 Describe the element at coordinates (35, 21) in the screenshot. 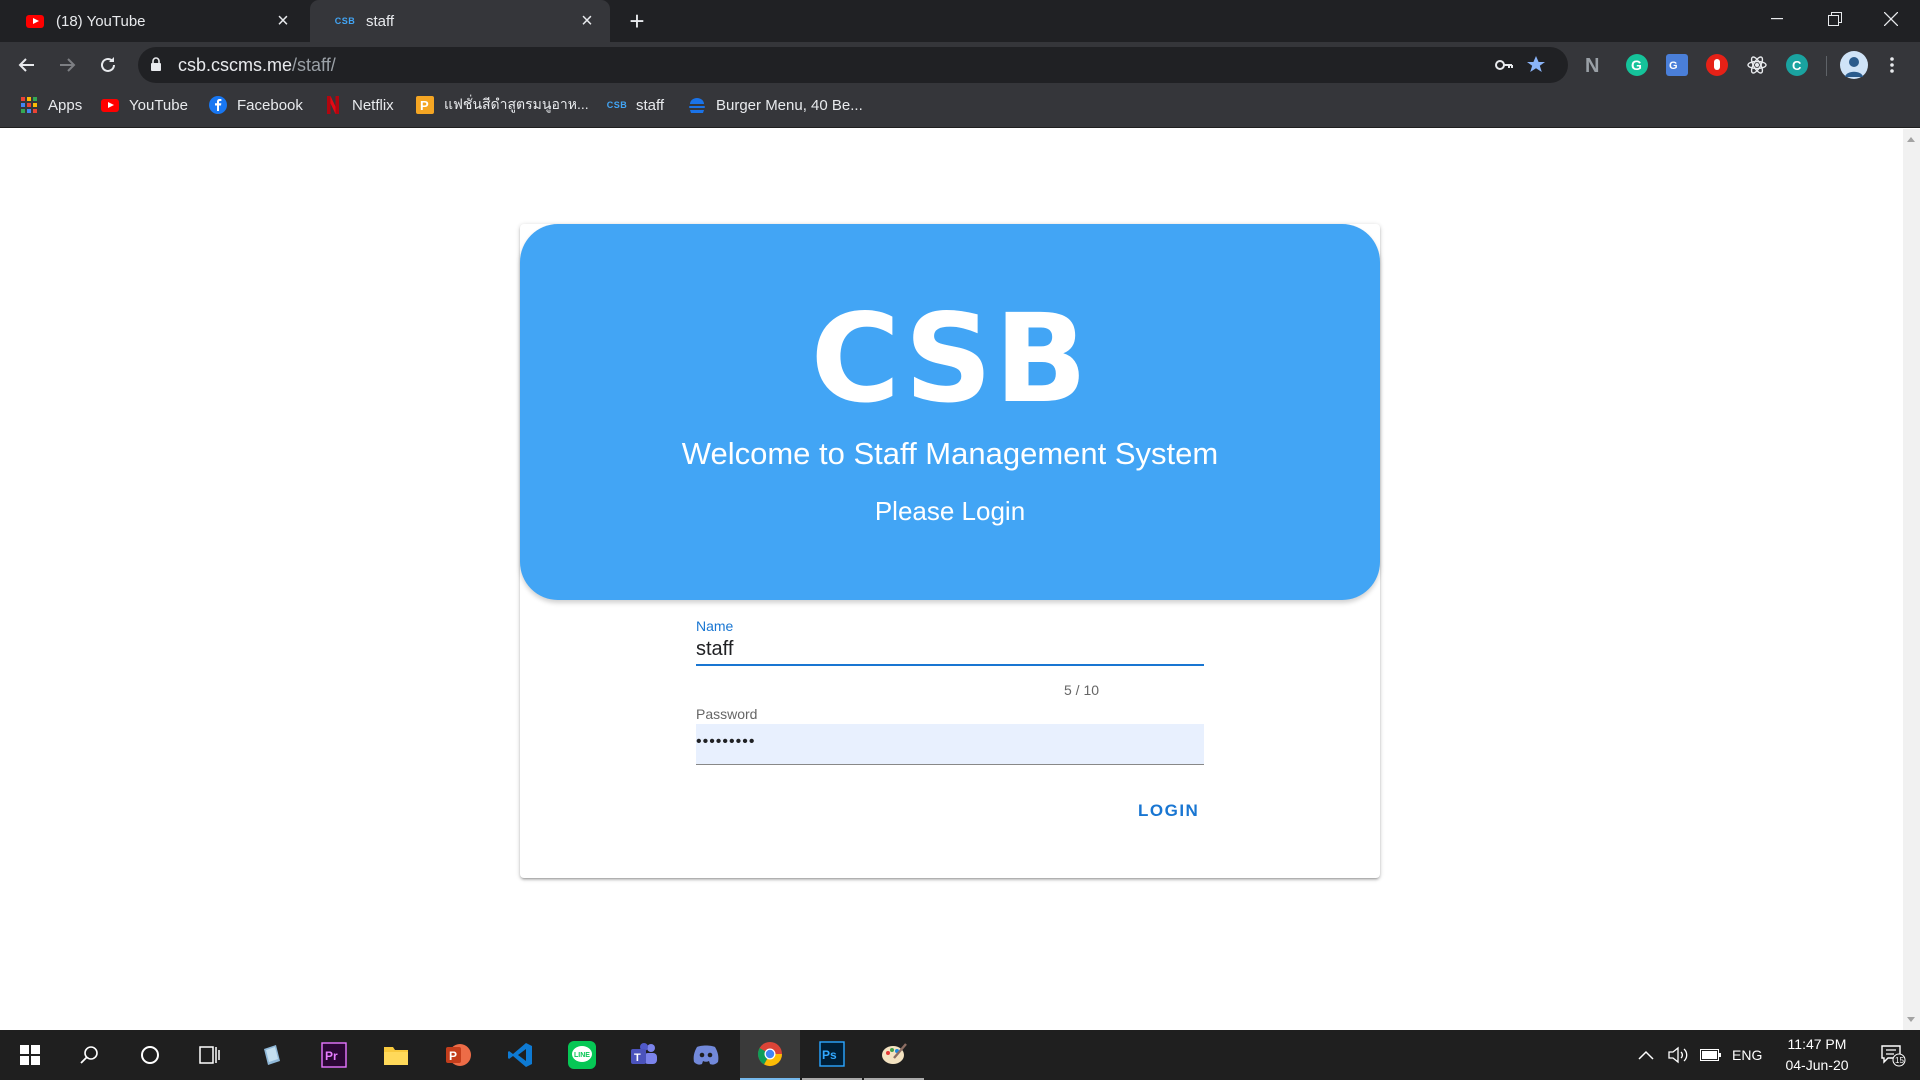

I see `youtube-icon` at that location.